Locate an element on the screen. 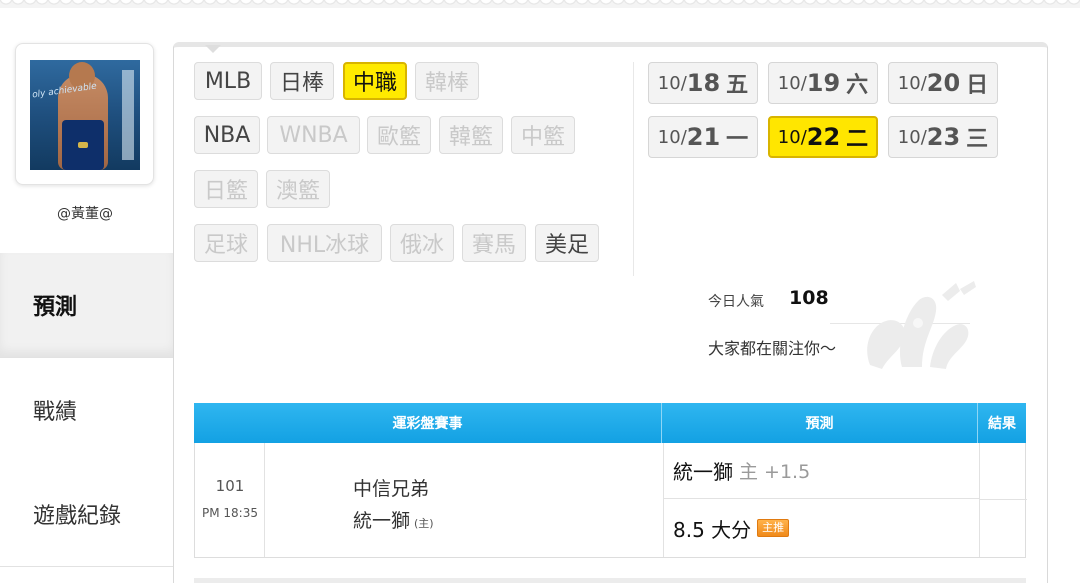  league-tab-soccer: 足球 is located at coordinates (226, 243).